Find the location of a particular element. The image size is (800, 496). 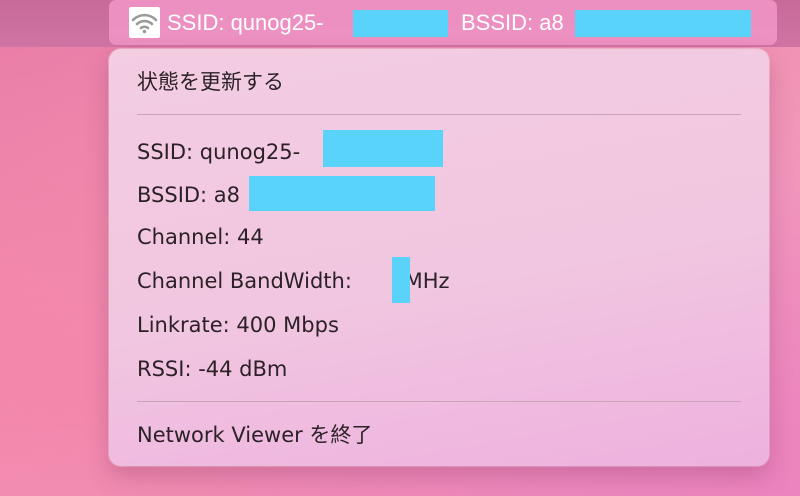

quit-item: Network Viewer を終了 is located at coordinates (254, 435).